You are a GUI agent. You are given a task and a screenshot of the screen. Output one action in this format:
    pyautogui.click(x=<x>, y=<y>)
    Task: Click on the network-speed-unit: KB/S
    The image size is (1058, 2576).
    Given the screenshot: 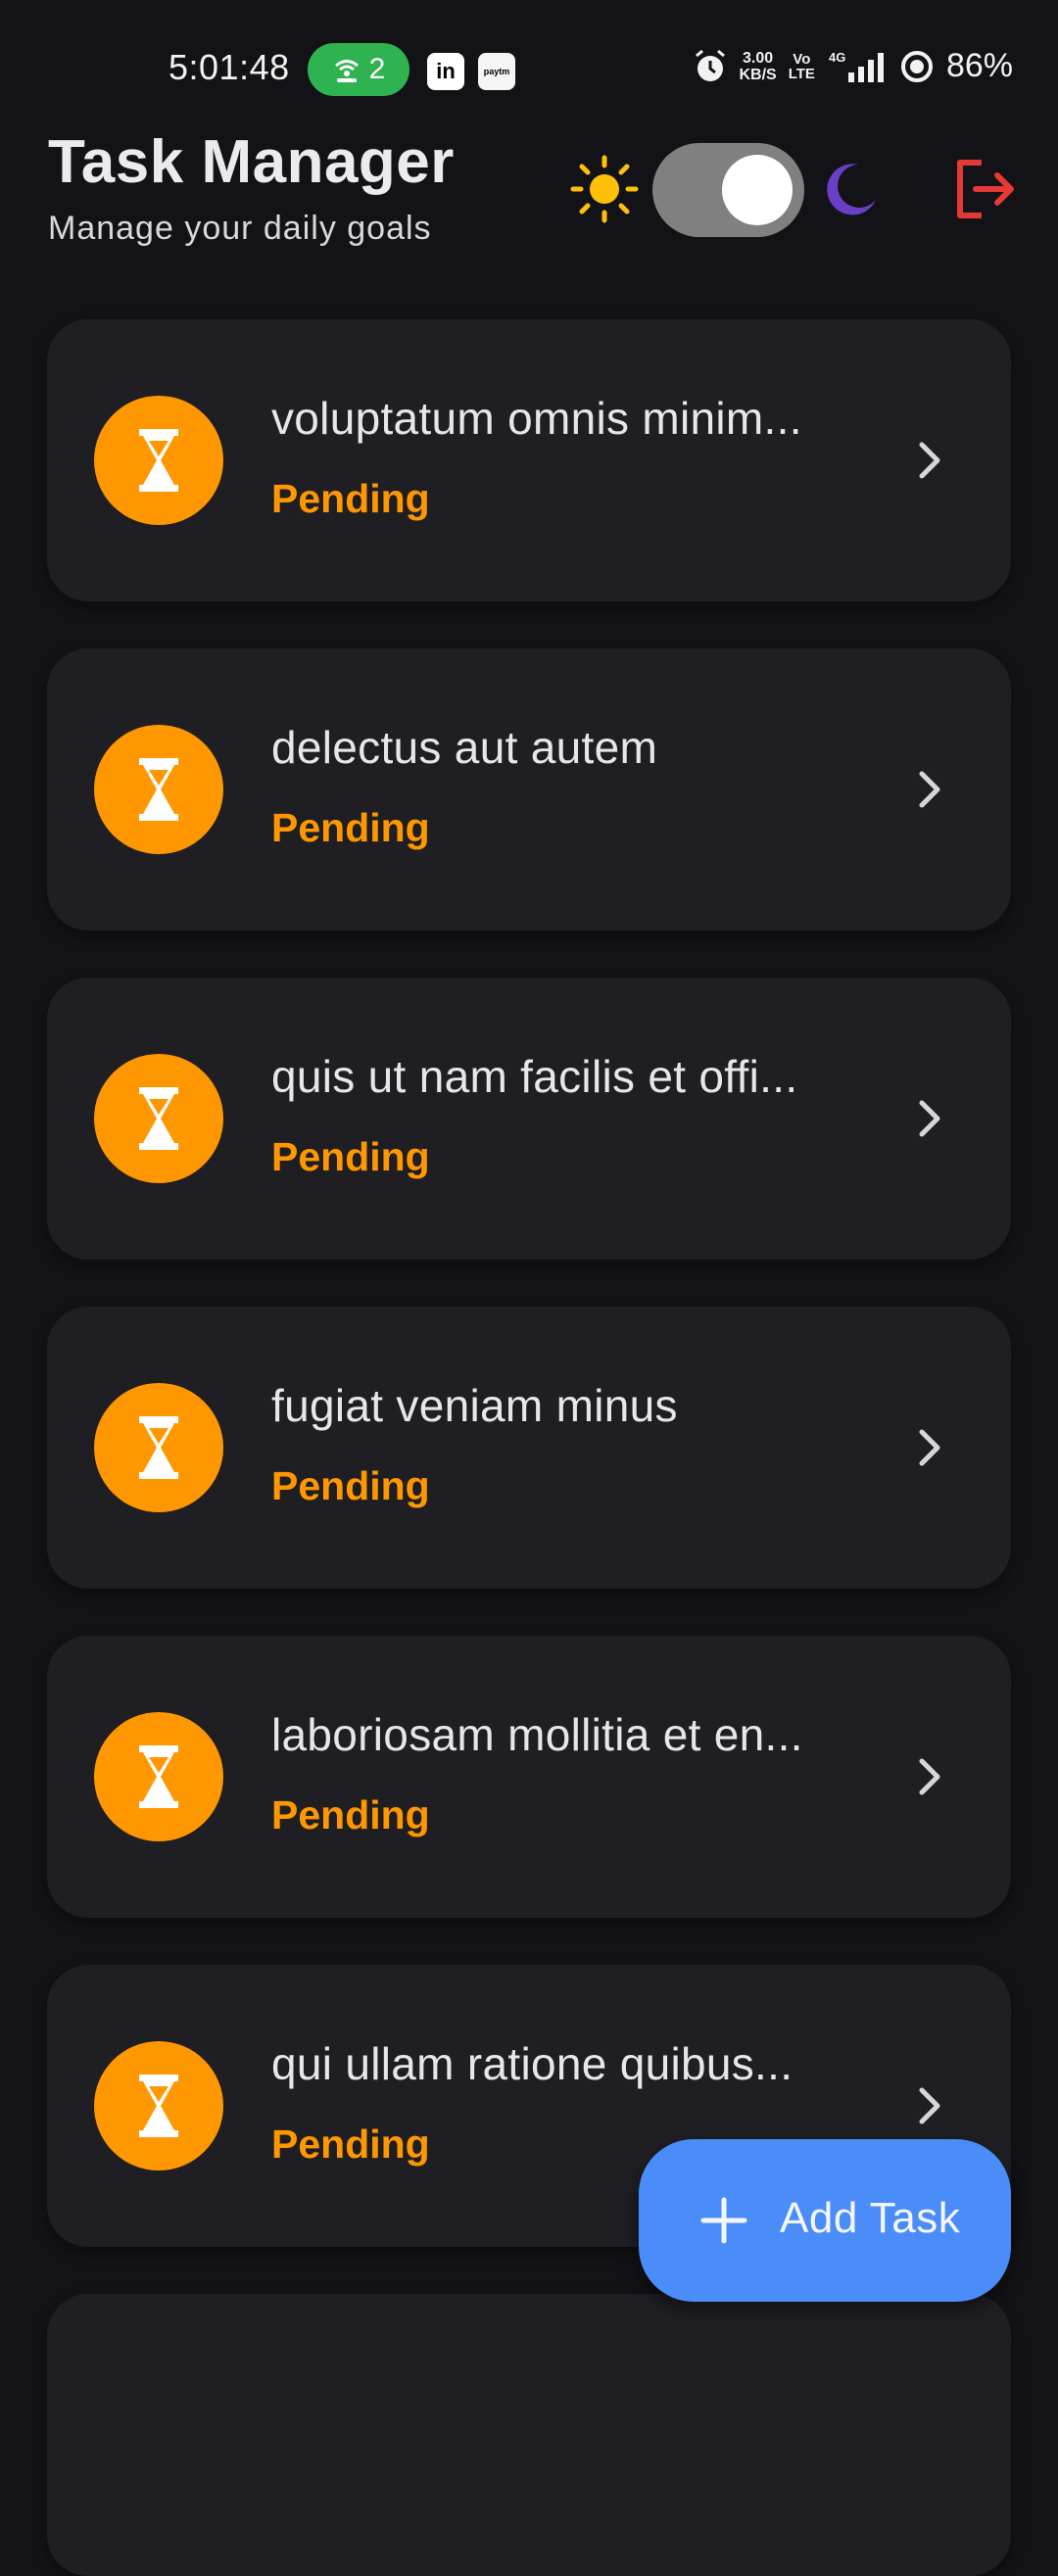 What is the action you would take?
    pyautogui.click(x=758, y=74)
    